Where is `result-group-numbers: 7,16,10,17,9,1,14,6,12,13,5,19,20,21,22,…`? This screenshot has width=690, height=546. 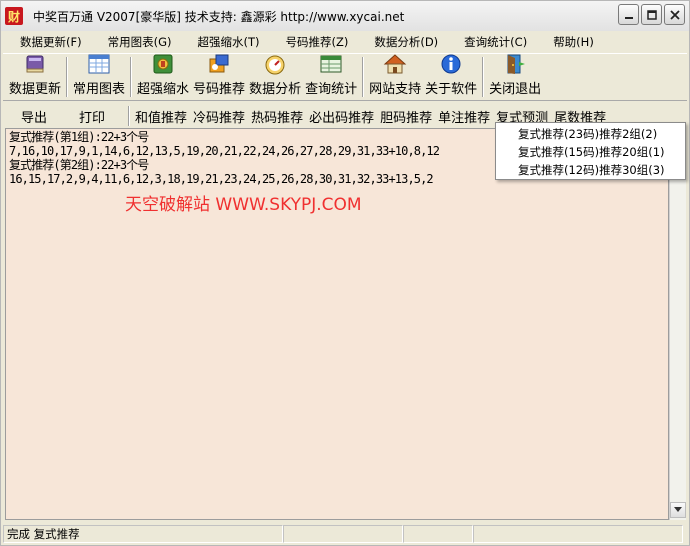 result-group-numbers: 7,16,10,17,9,1,14,6,12,13,5,19,20,21,22,… is located at coordinates (224, 151).